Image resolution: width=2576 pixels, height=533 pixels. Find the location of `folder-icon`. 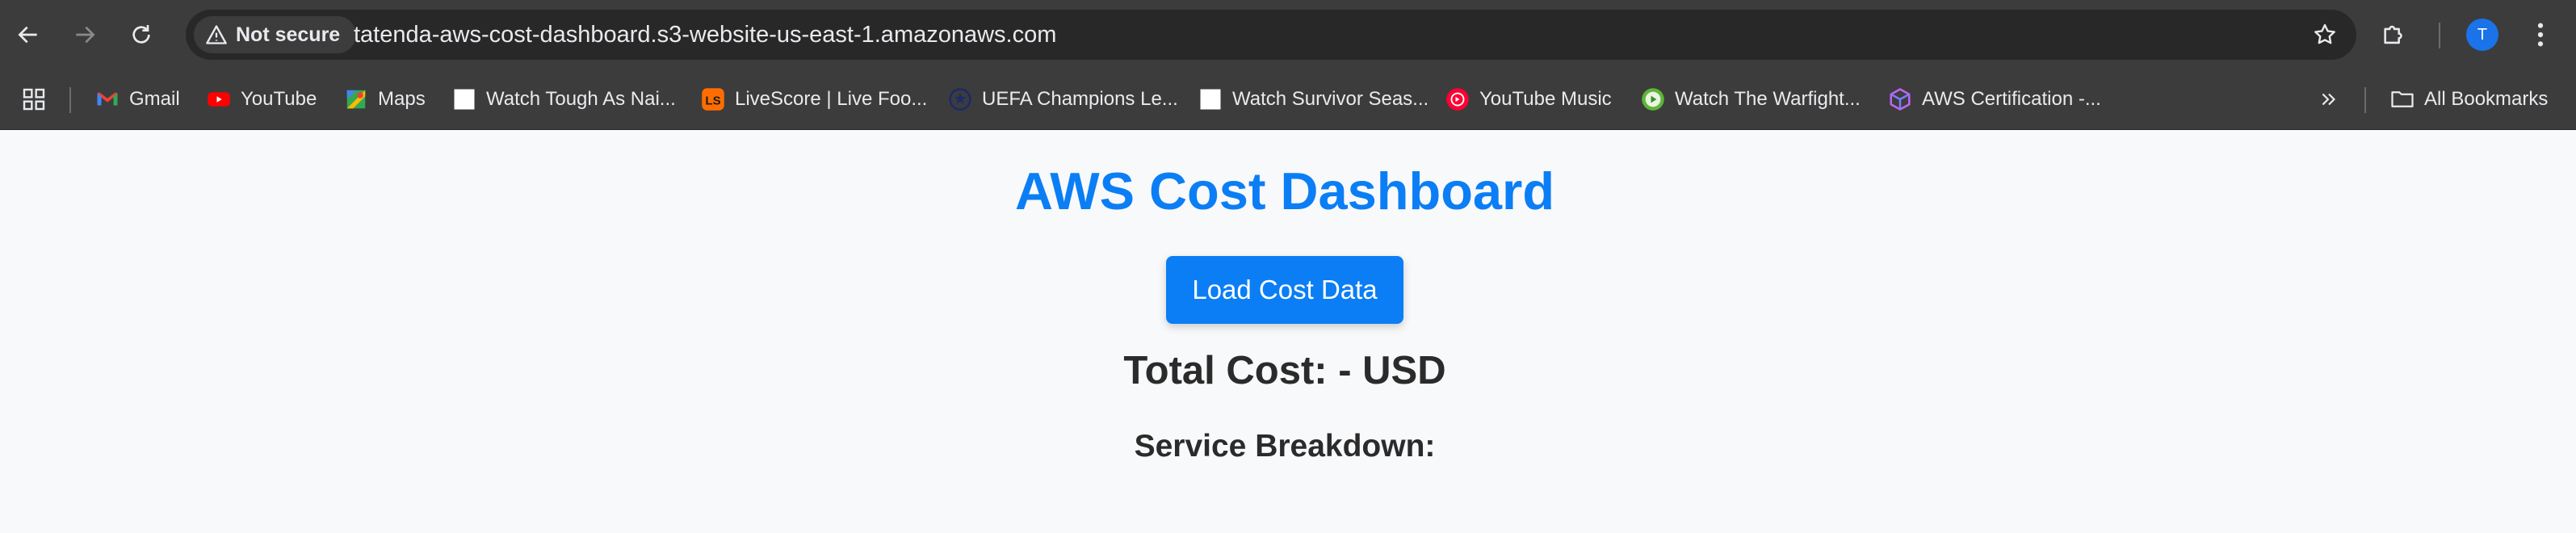

folder-icon is located at coordinates (2402, 99).